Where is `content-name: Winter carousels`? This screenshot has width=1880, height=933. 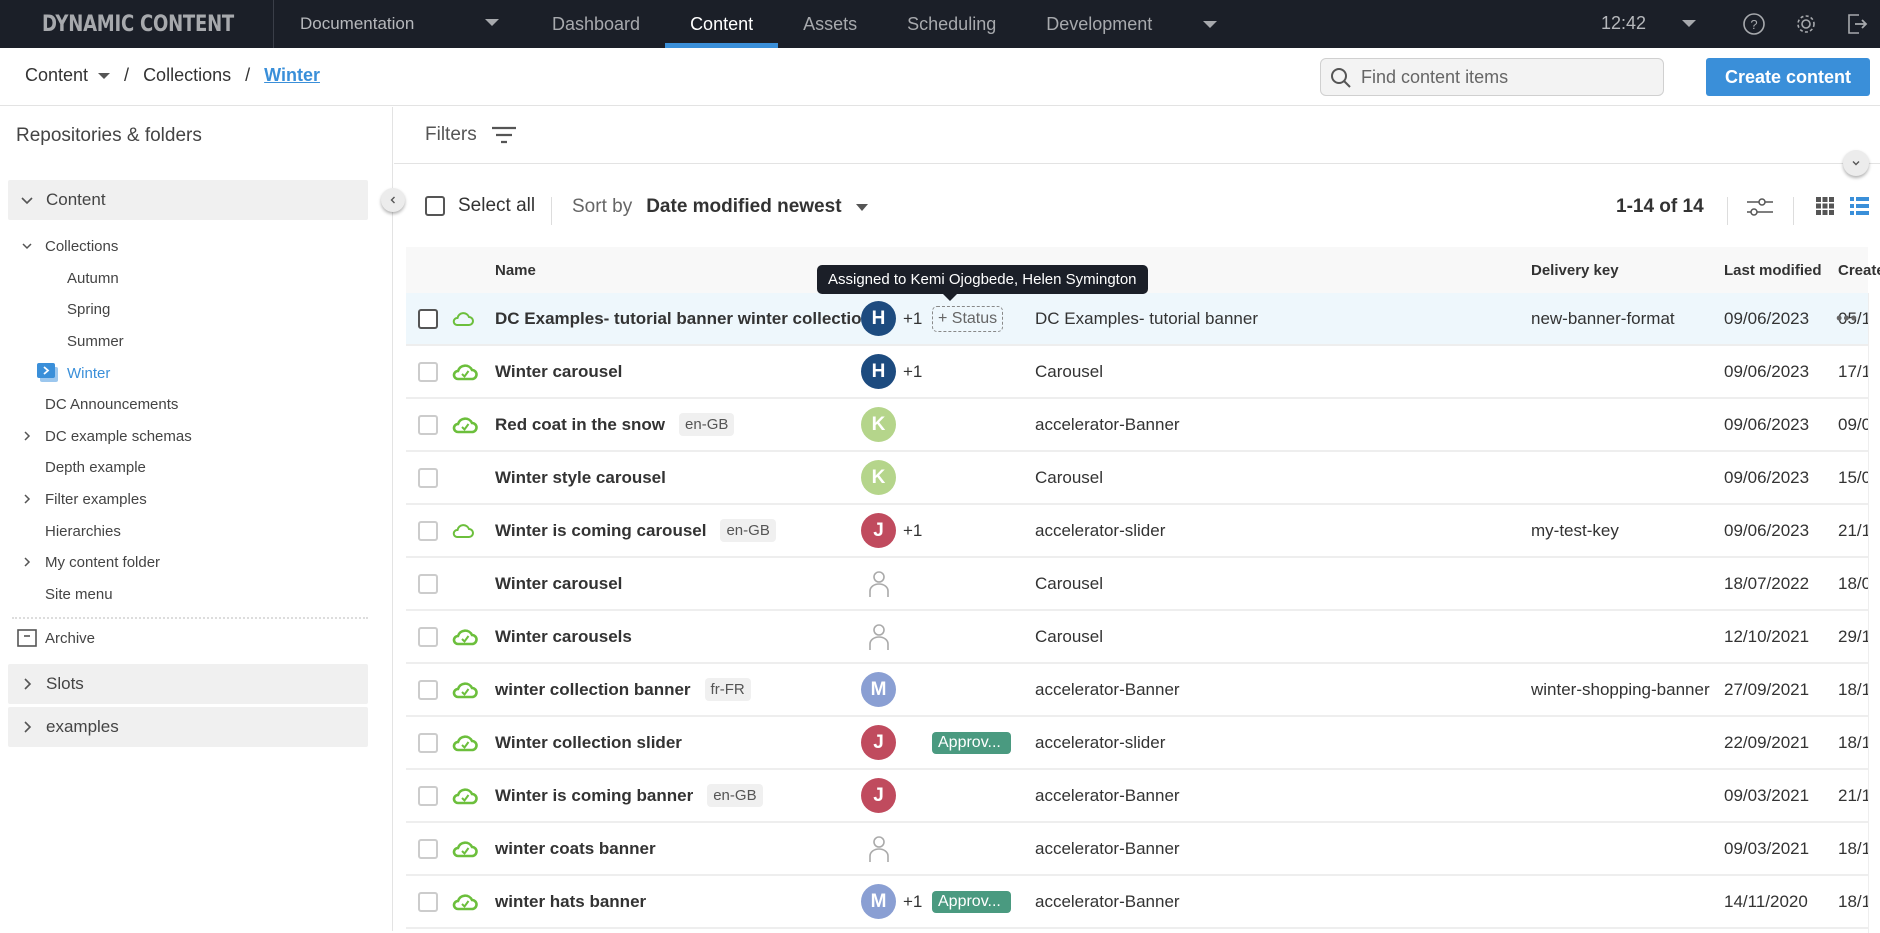 content-name: Winter carousels is located at coordinates (563, 637).